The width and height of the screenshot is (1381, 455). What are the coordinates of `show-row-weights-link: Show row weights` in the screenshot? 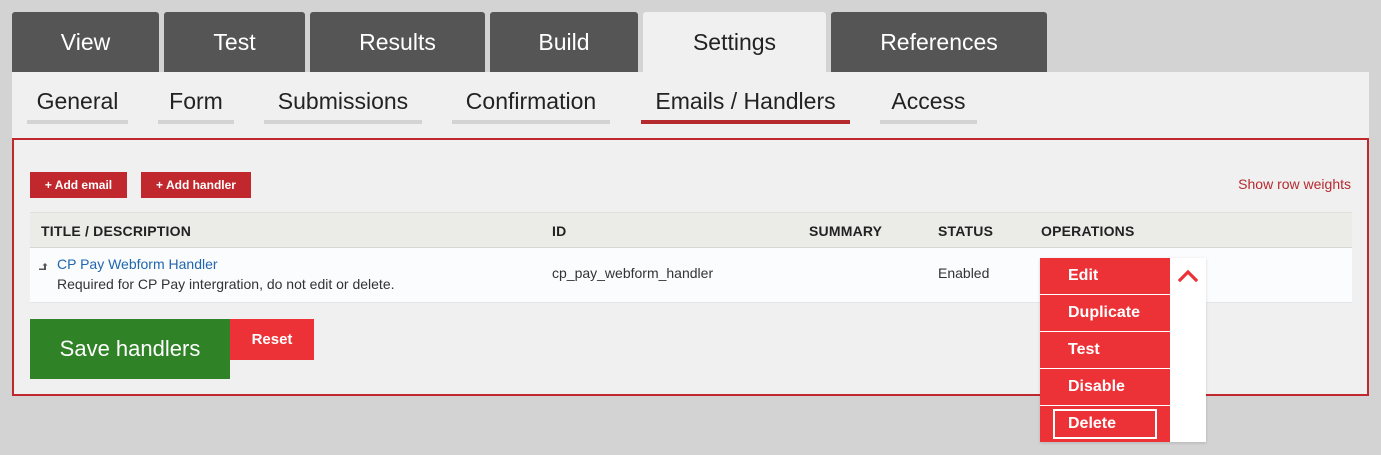 It's located at (1294, 184).